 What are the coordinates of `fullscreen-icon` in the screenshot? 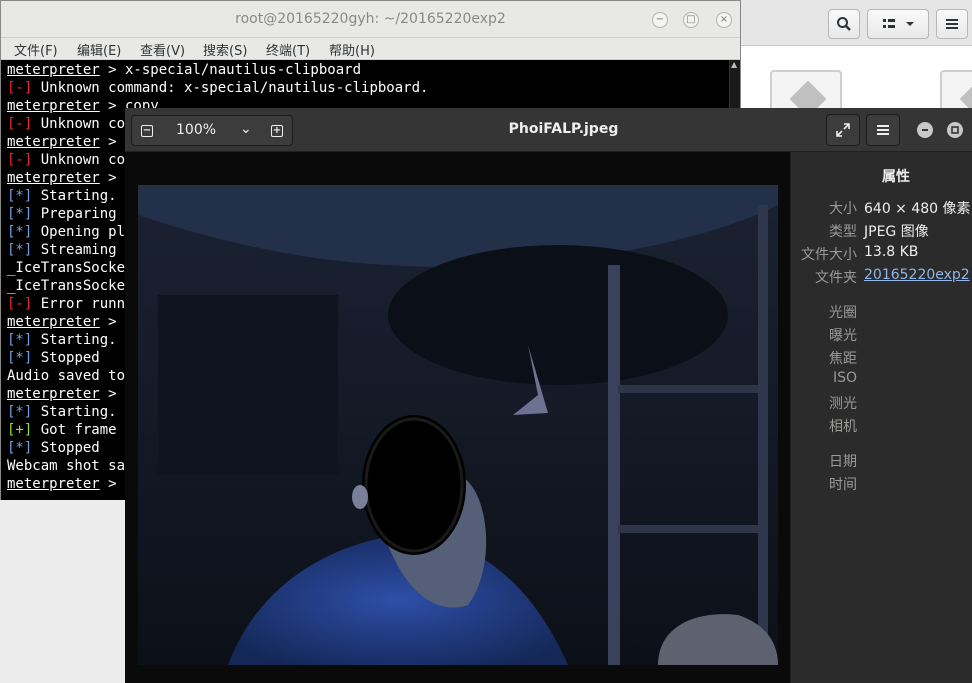 It's located at (843, 130).